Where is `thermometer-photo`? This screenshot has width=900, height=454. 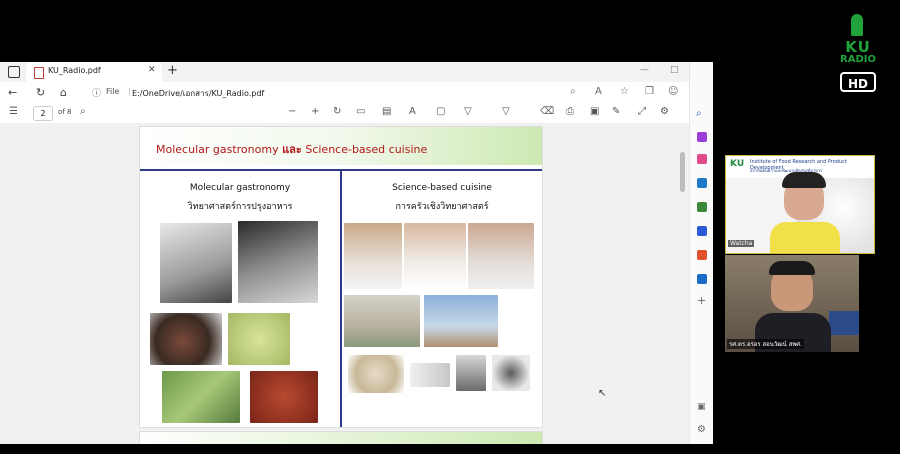 thermometer-photo is located at coordinates (511, 373).